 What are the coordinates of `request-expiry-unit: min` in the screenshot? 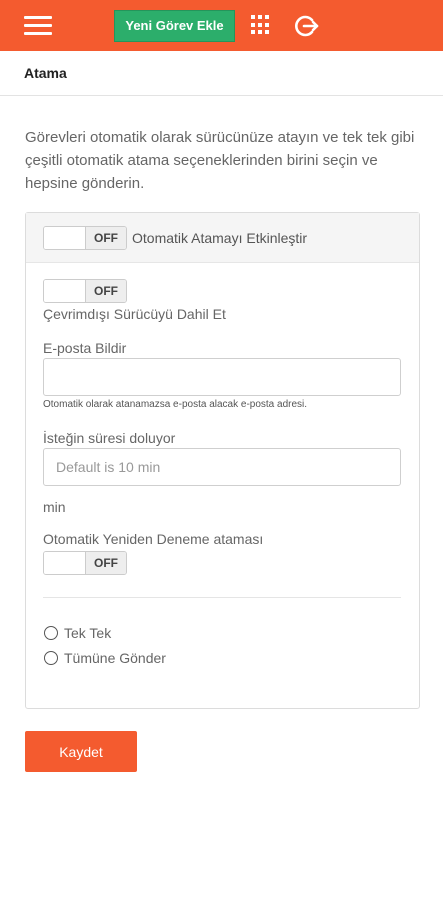 It's located at (54, 507).